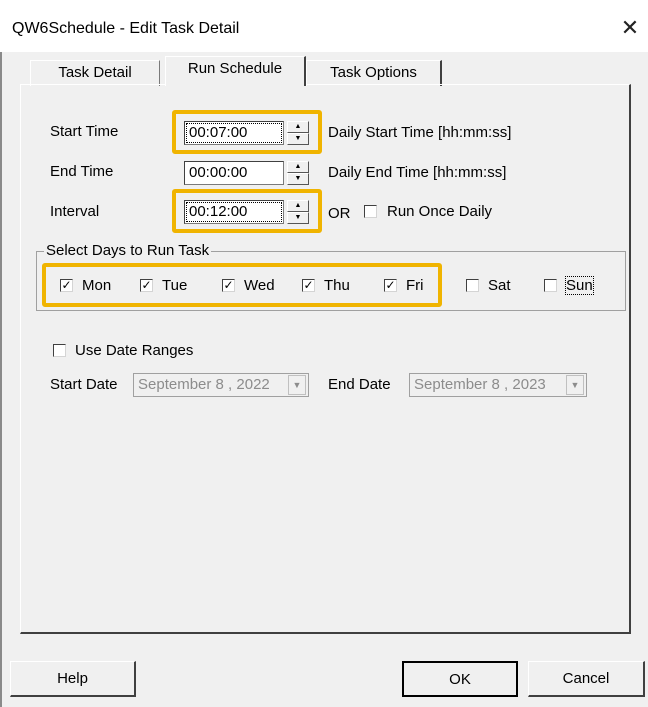 The height and width of the screenshot is (707, 648). I want to click on end-date-picker: September 8 , 2023, so click(498, 385).